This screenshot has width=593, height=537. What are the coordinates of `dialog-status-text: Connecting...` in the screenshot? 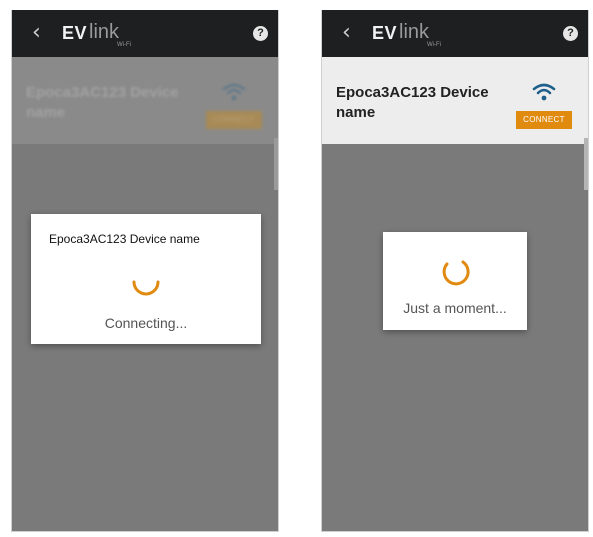 It's located at (146, 323).